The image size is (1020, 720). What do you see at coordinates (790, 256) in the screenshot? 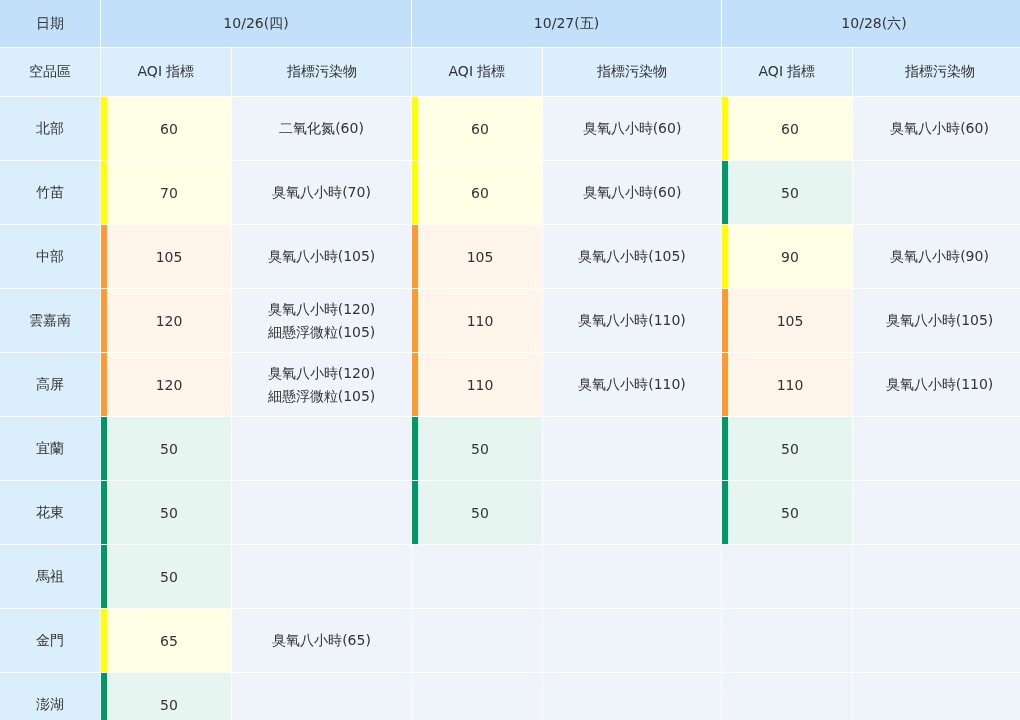
I see `aqi-value: 90` at bounding box center [790, 256].